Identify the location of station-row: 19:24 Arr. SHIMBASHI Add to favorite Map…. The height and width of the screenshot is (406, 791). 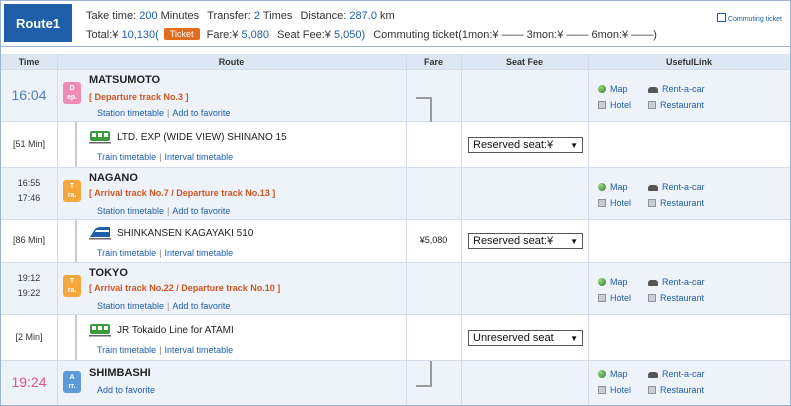
(395, 383).